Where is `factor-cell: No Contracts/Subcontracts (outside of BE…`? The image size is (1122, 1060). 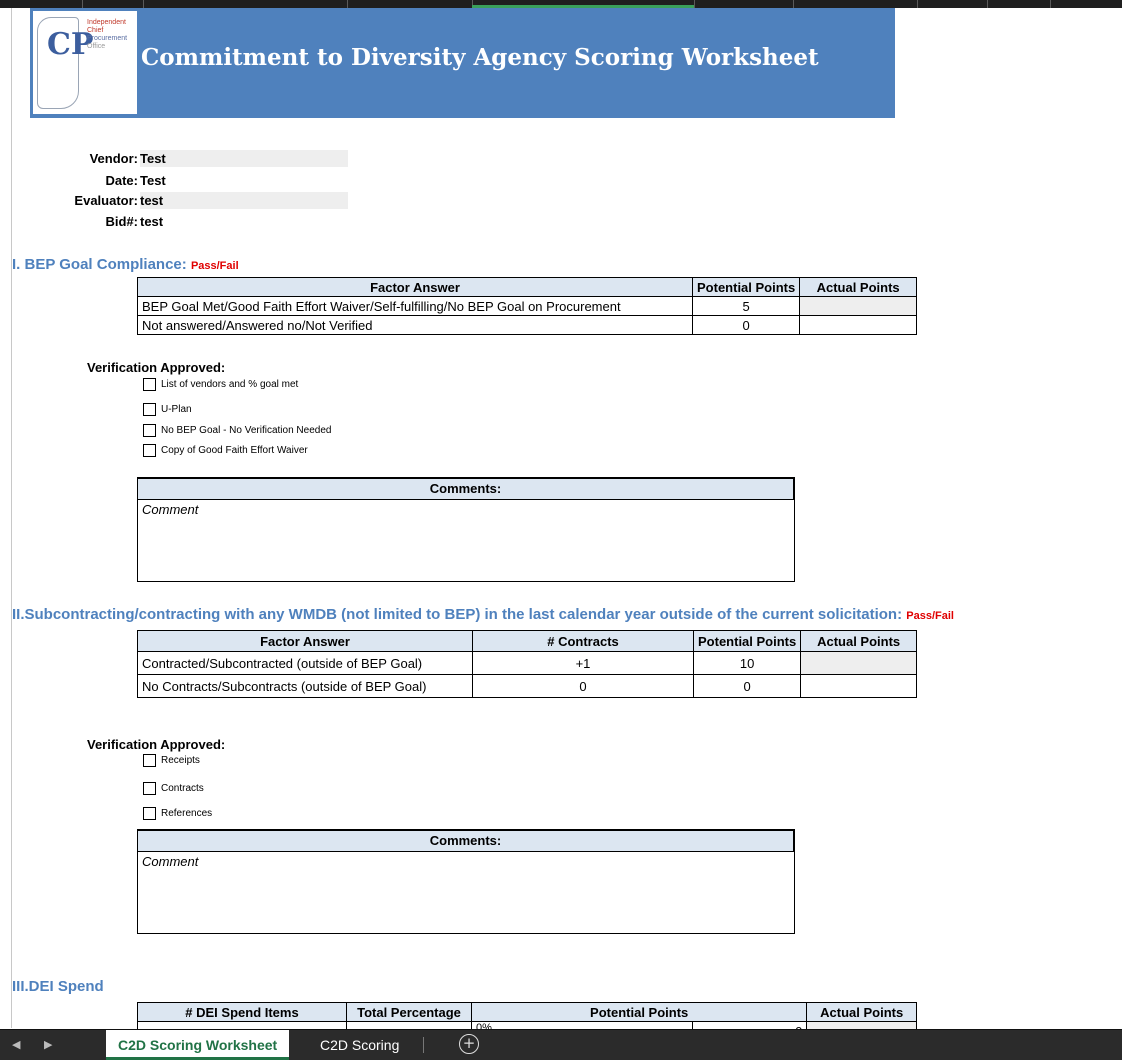 factor-cell: No Contracts/Subcontracts (outside of BE… is located at coordinates (305, 686).